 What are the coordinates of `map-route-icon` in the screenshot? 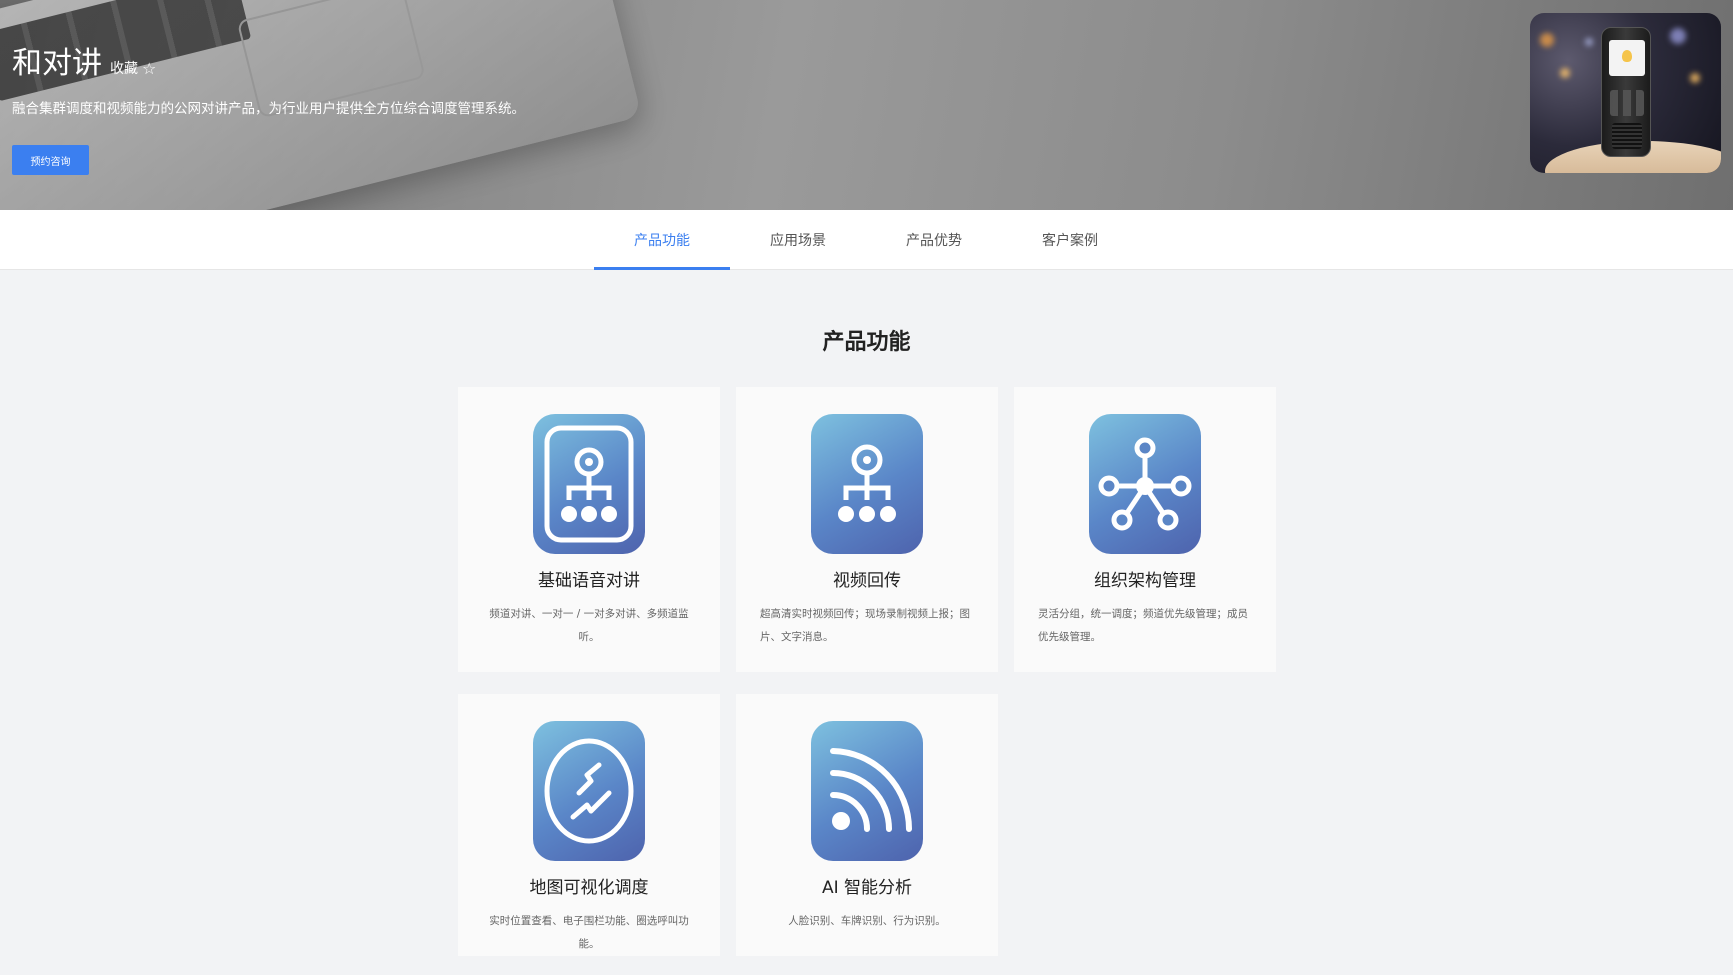 It's located at (589, 791).